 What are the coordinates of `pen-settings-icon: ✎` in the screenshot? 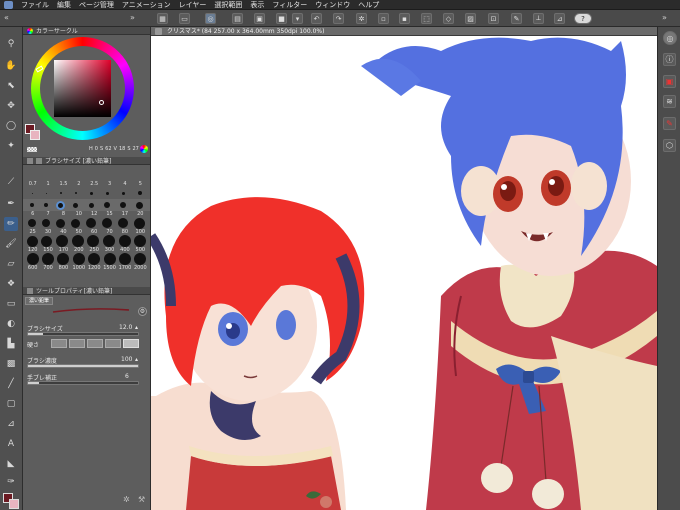 It's located at (516, 18).